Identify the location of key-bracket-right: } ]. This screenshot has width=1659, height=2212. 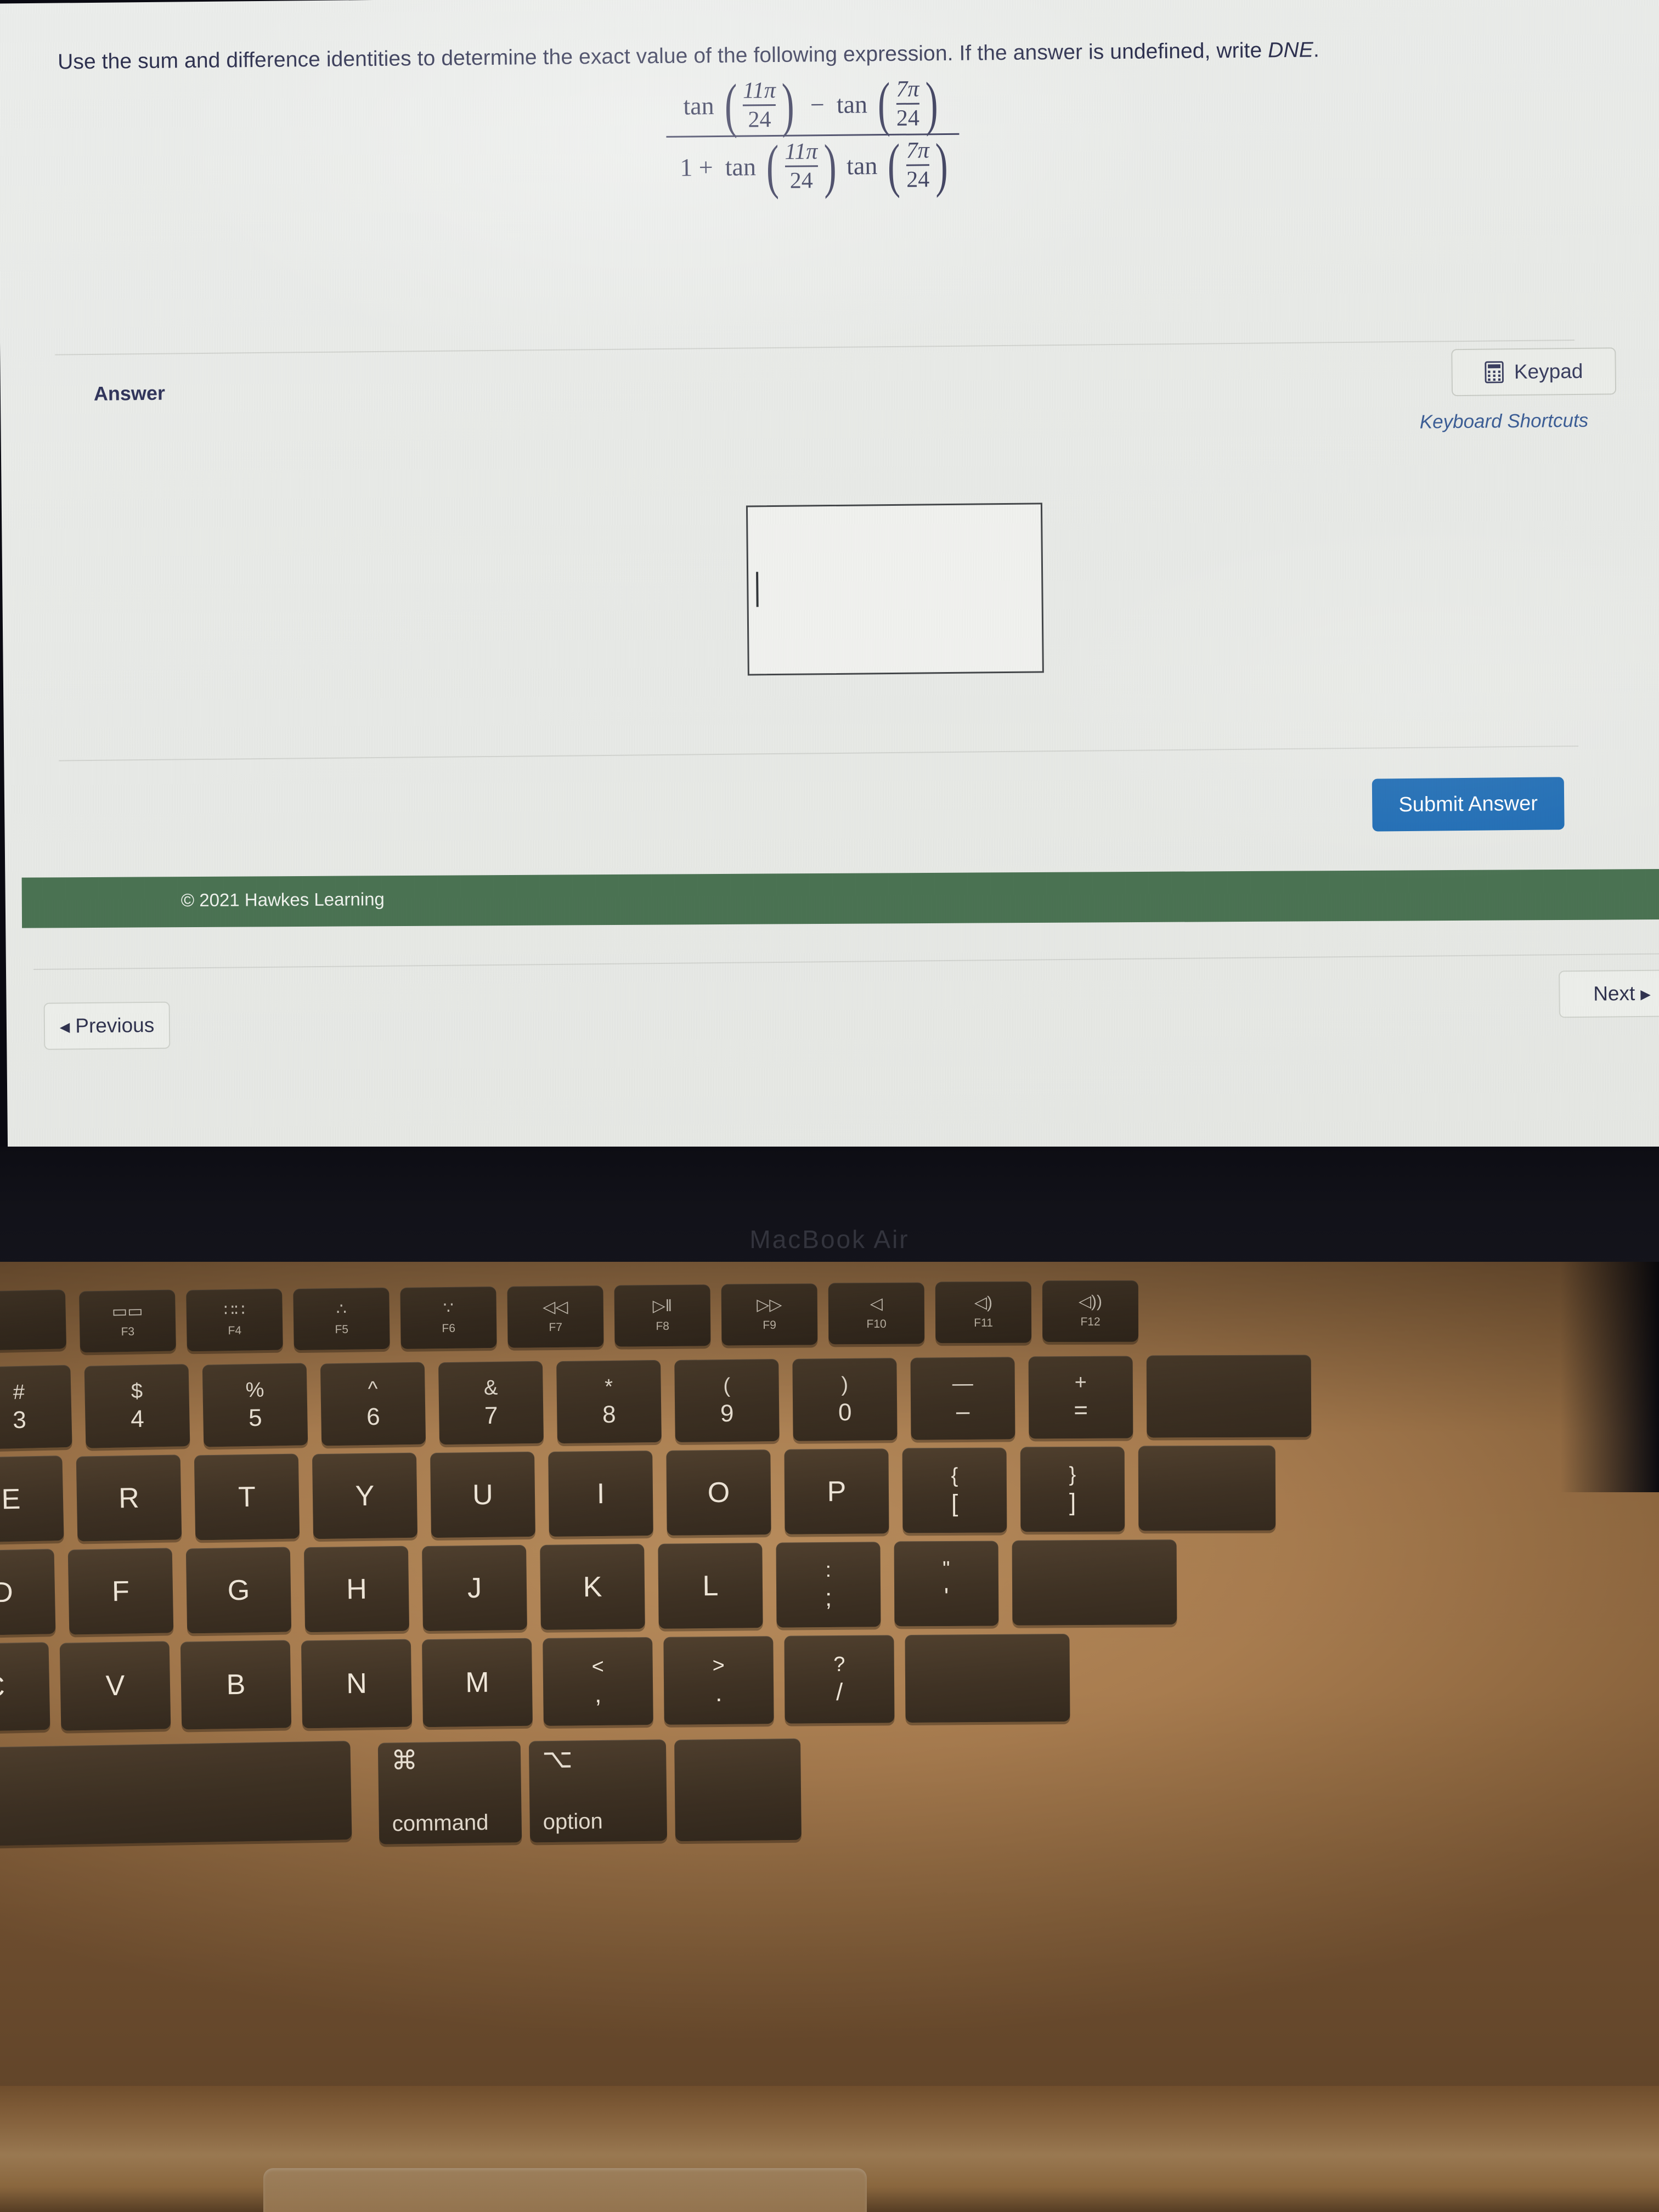
(1072, 1489).